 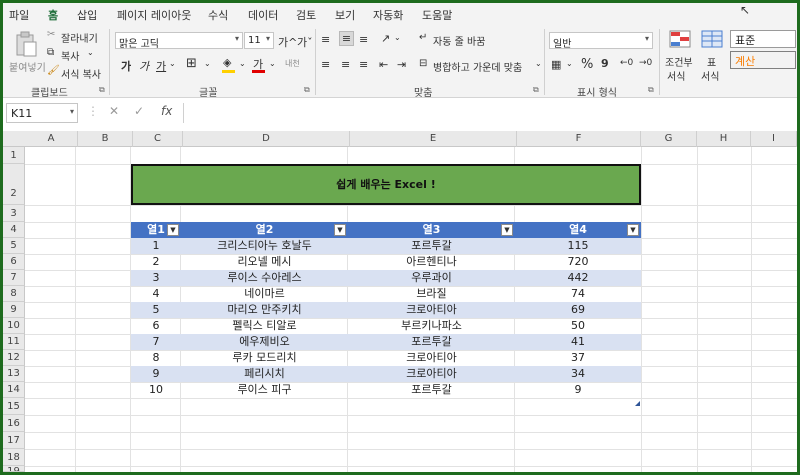 What do you see at coordinates (259, 65) in the screenshot?
I see `font-color-button: 가` at bounding box center [259, 65].